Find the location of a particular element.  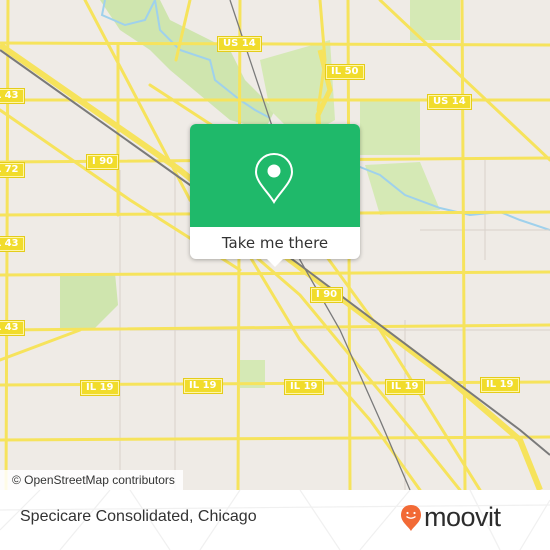

place-name: Specicare Consolidated, Chicago is located at coordinates (138, 516).